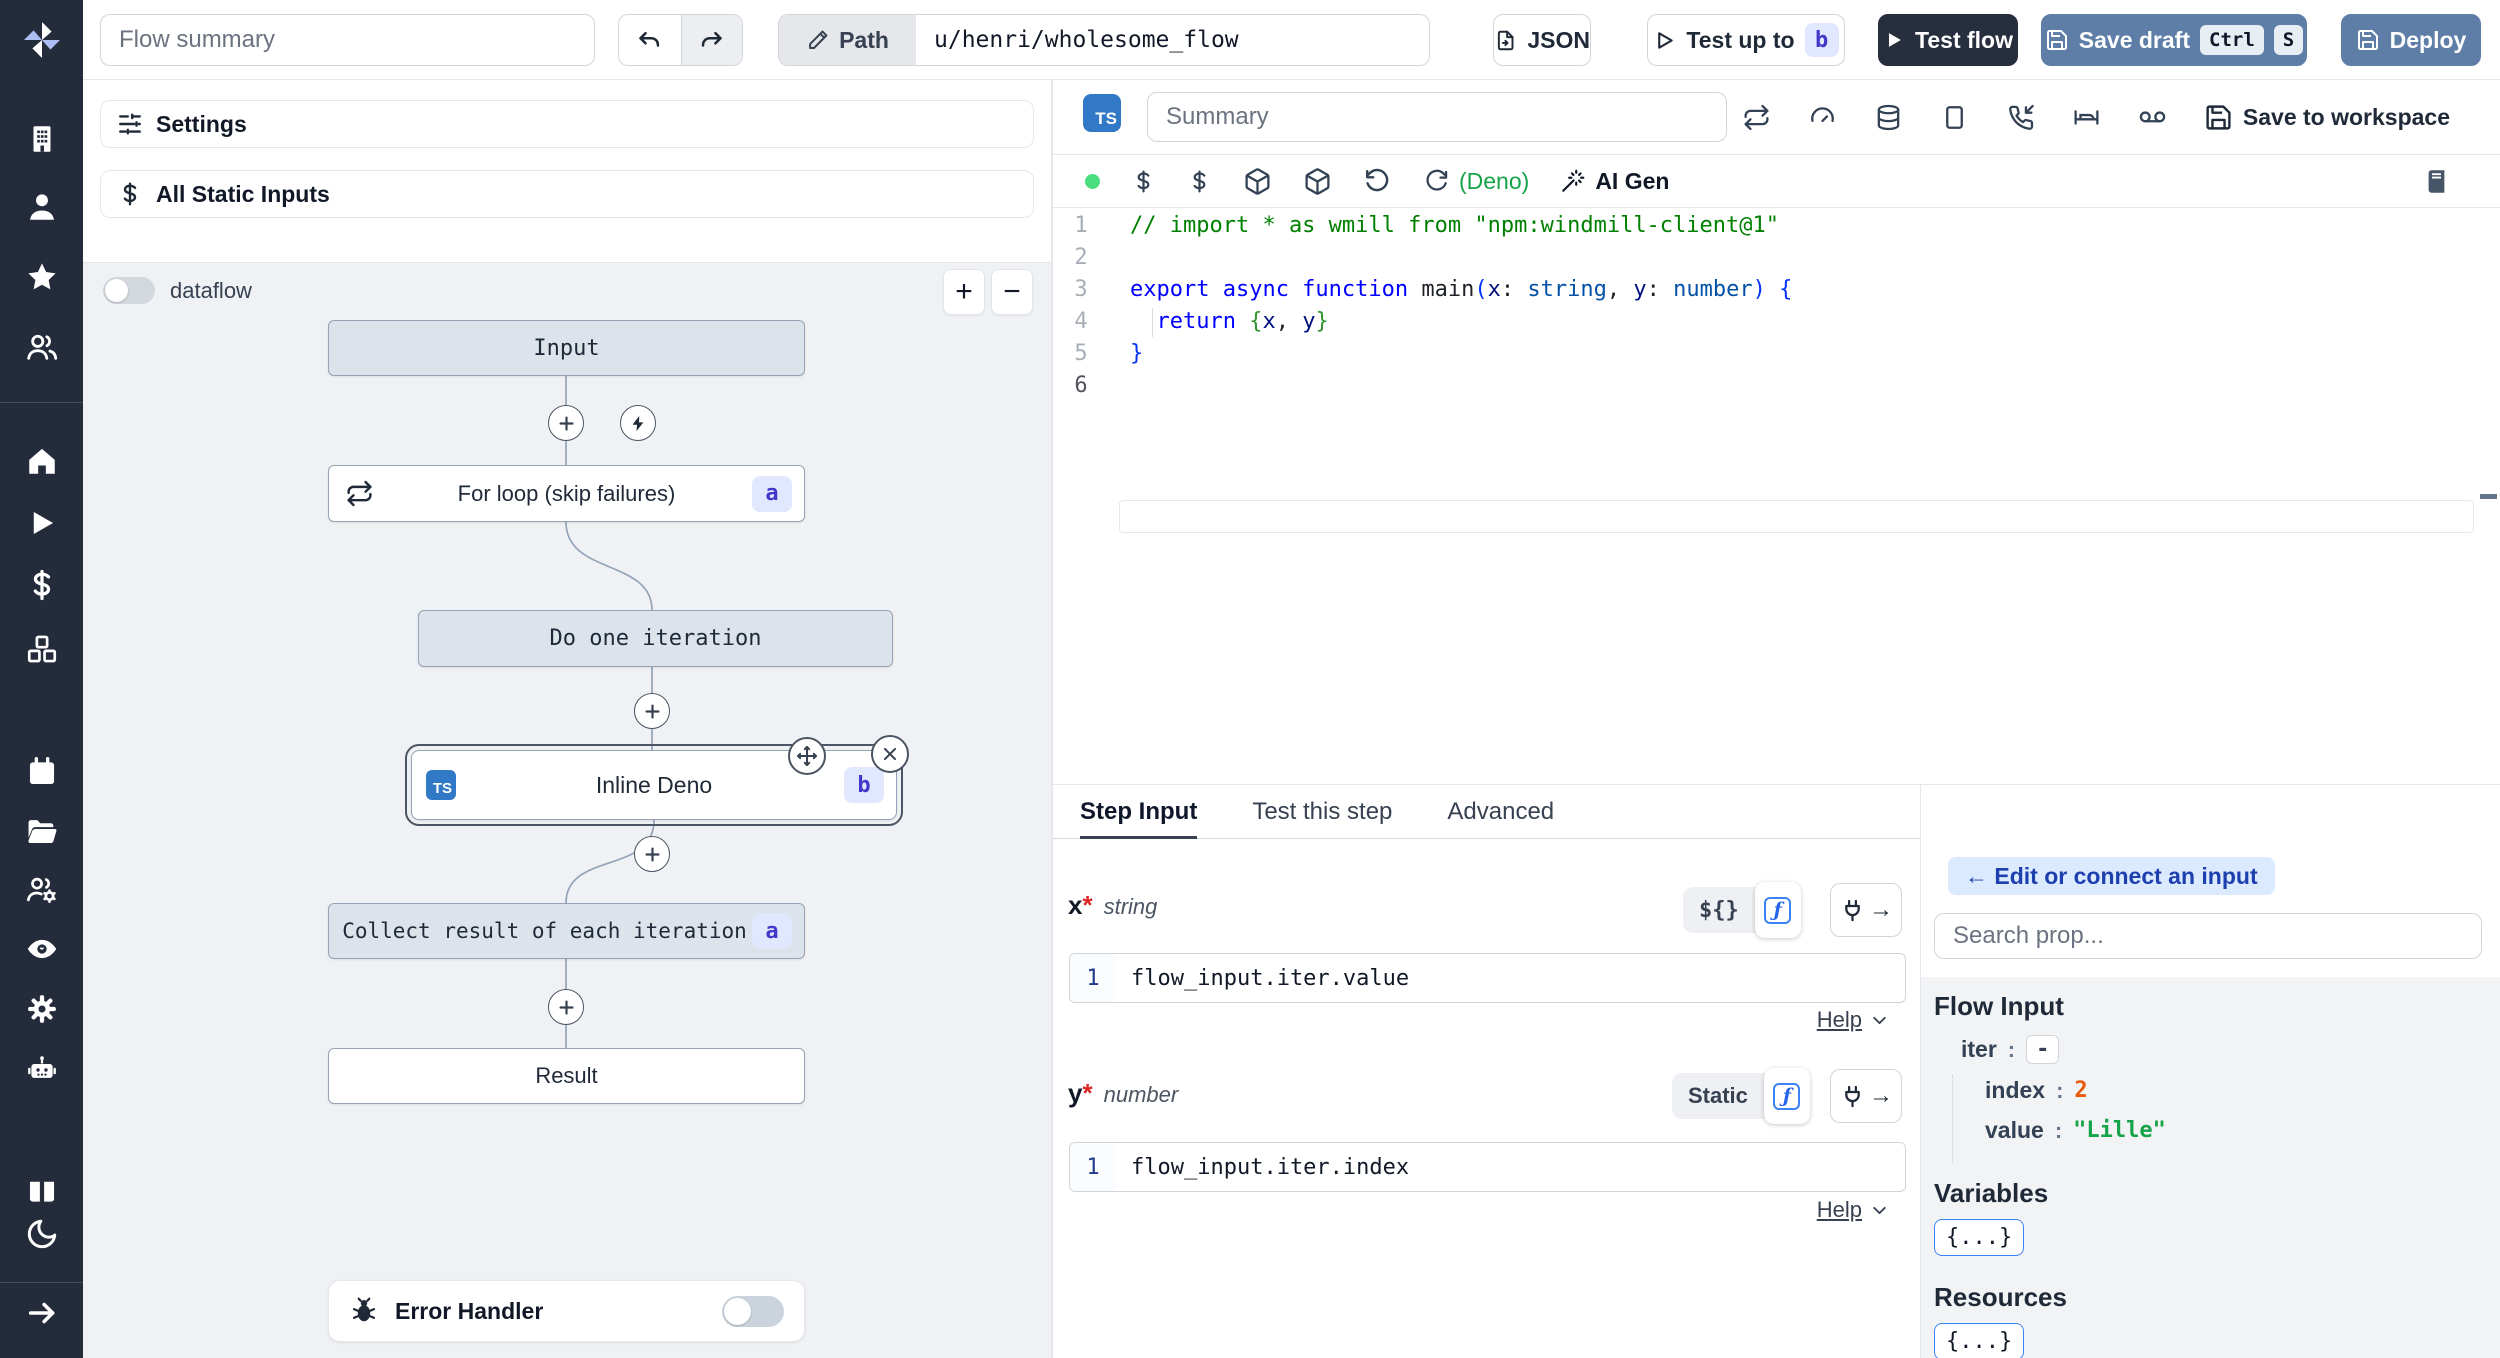  Describe the element at coordinates (347, 40) in the screenshot. I see `flow-summary-input` at that location.